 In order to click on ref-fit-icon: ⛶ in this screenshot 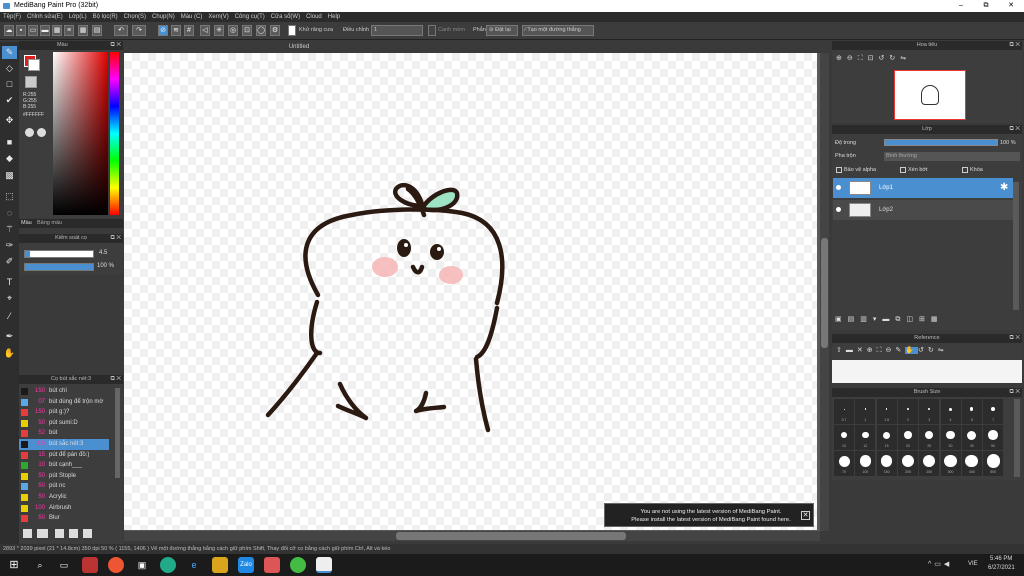, I will do `click(881, 350)`.